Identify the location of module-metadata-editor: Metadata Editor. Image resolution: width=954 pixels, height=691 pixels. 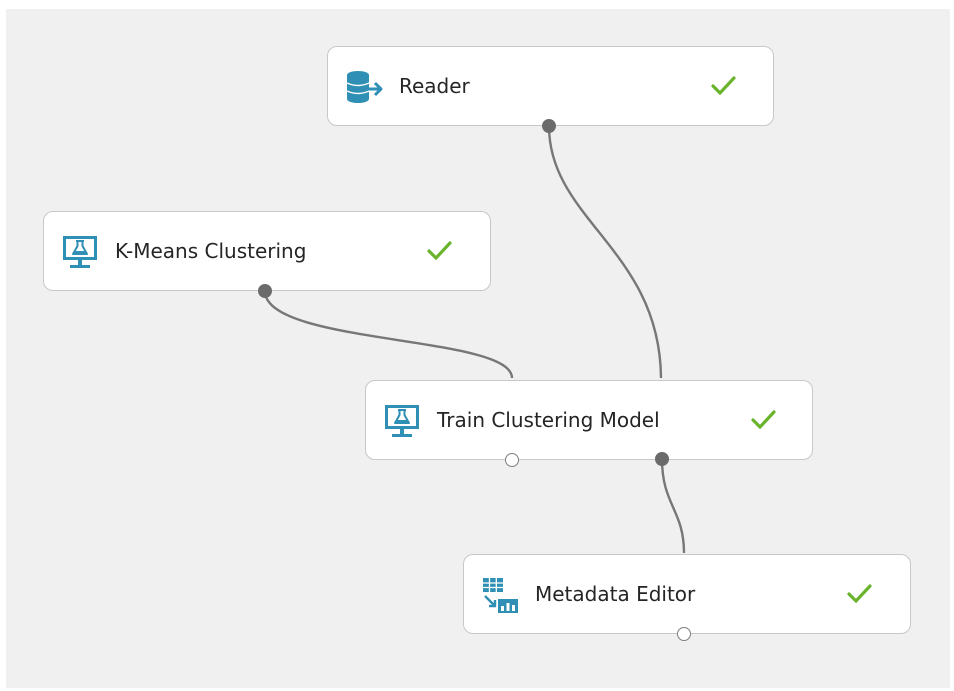
(687, 594).